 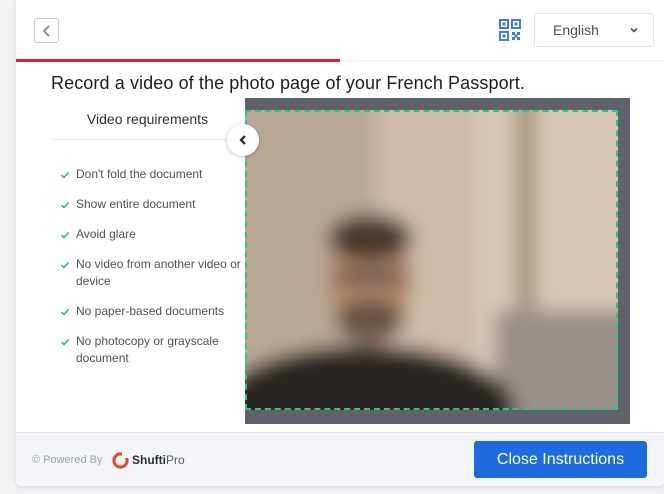 I want to click on brand-name-bold: Shufti, so click(x=149, y=460).